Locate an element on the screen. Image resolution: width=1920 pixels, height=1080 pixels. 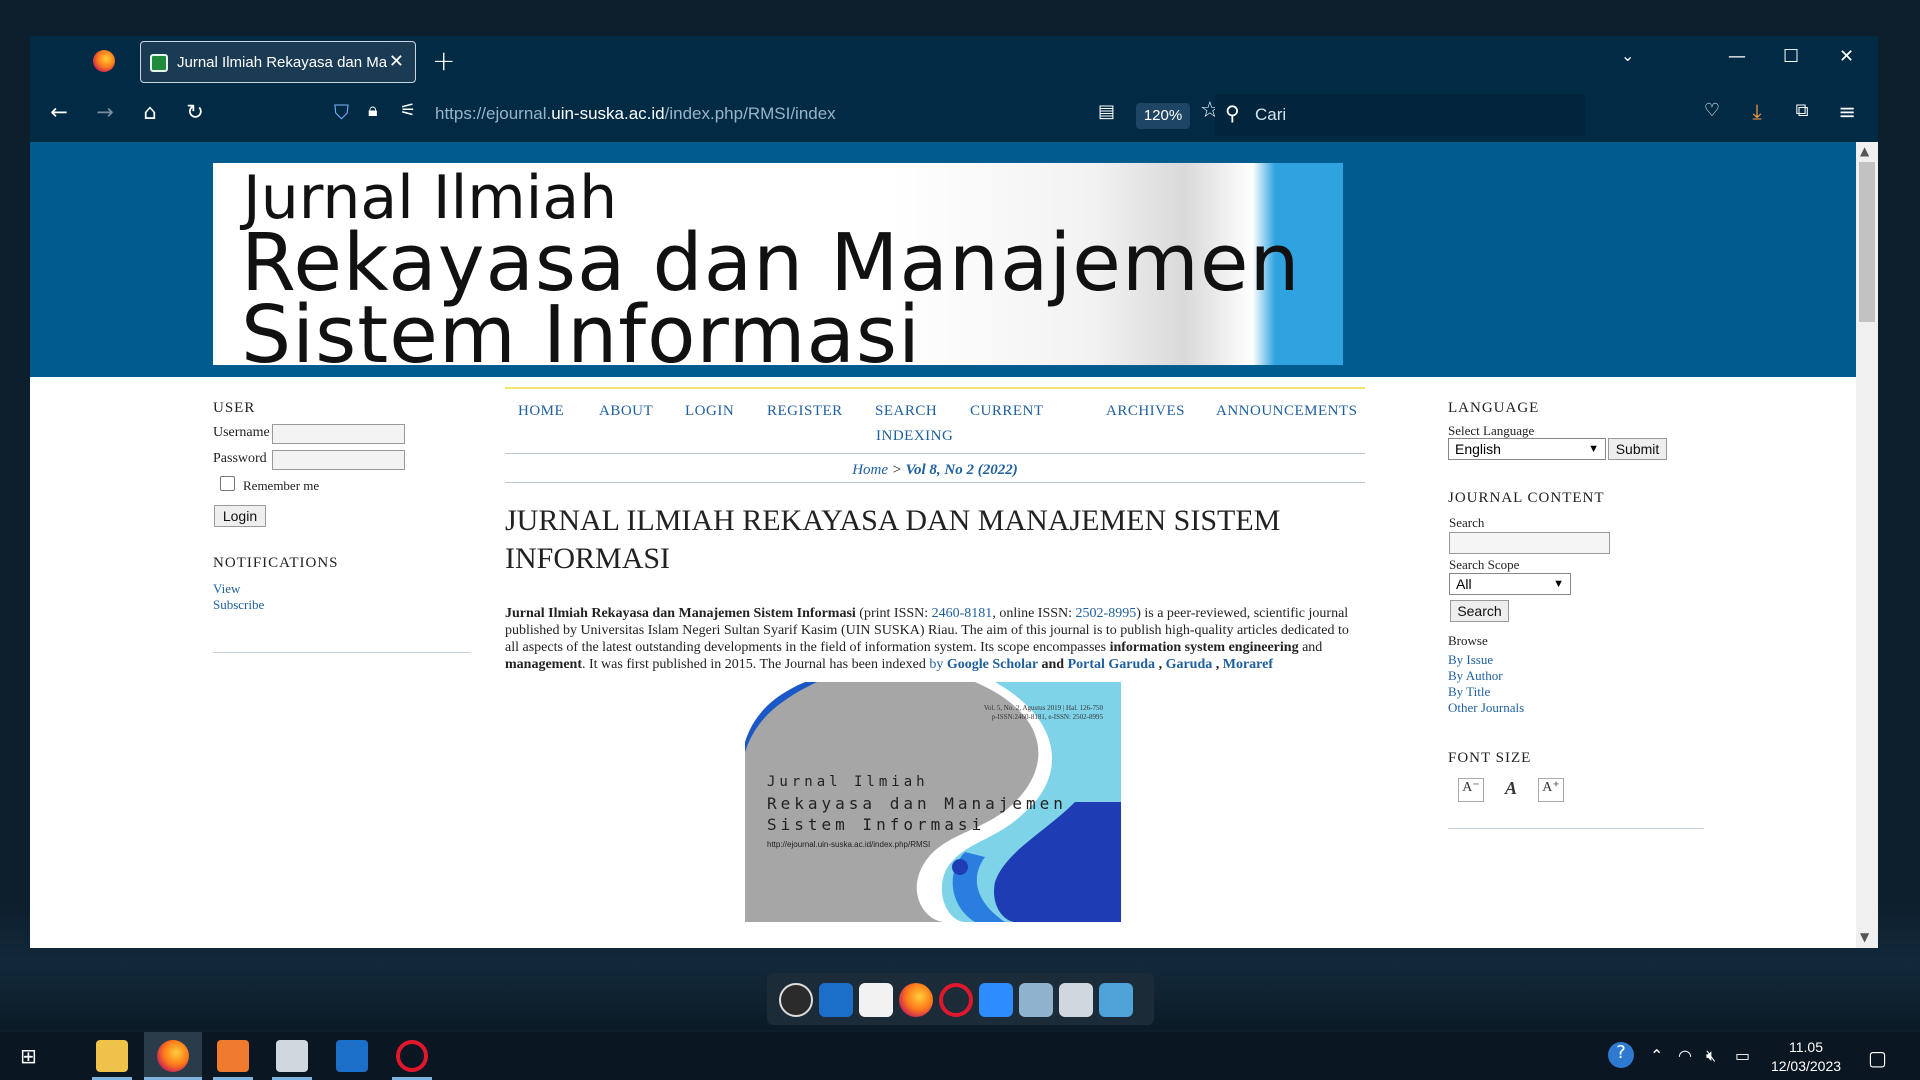
lock-icon: 🔒︎ is located at coordinates (373, 110).